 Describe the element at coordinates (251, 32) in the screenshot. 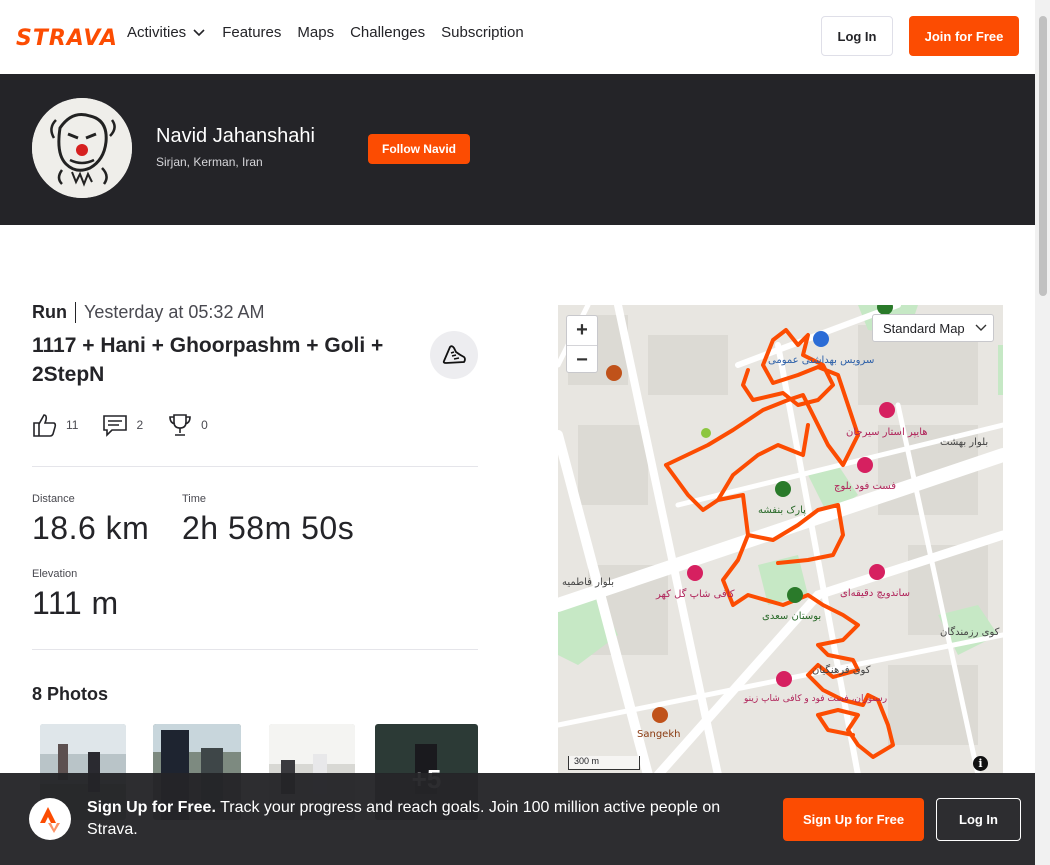

I see `nav-features: Features` at that location.